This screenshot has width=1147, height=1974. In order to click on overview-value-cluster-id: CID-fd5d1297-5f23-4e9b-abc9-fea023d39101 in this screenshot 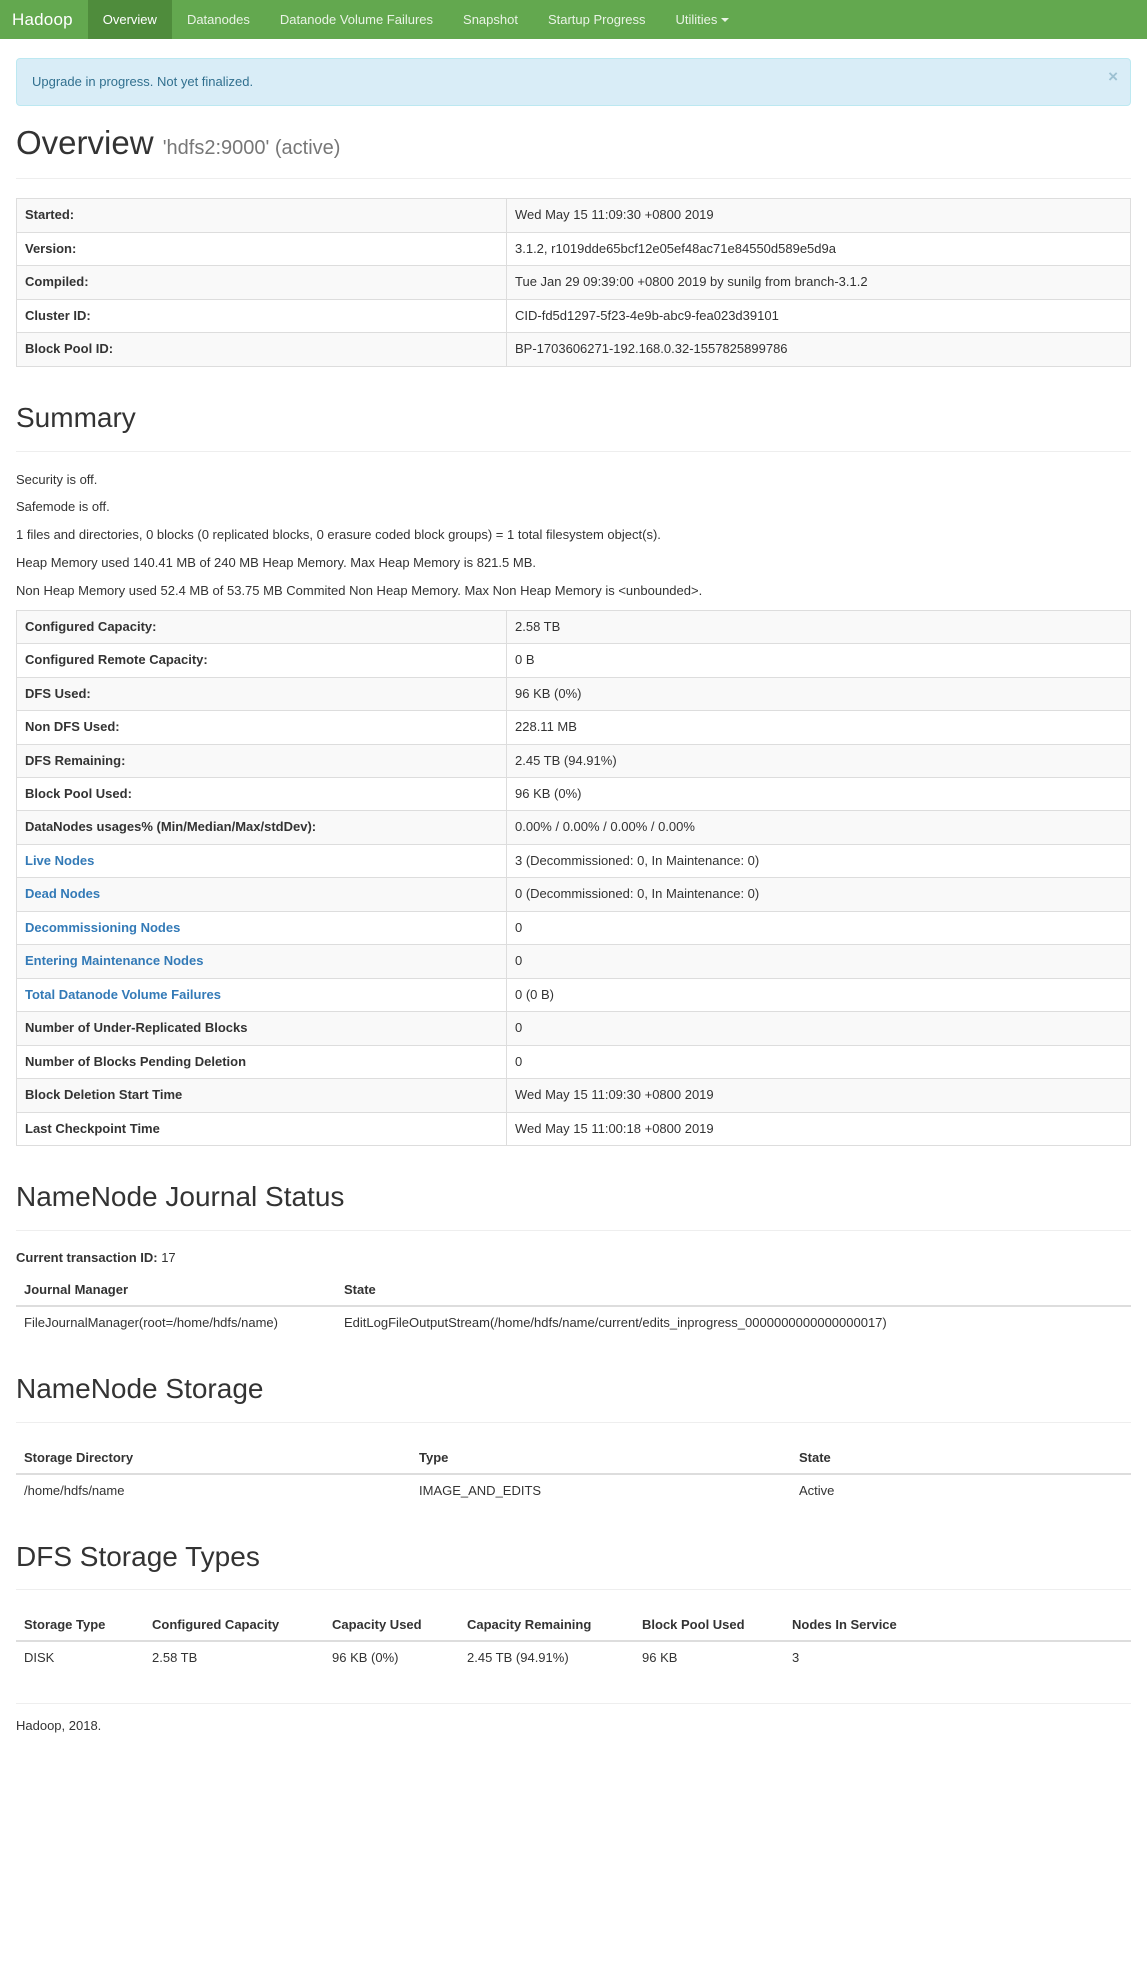, I will do `click(818, 316)`.